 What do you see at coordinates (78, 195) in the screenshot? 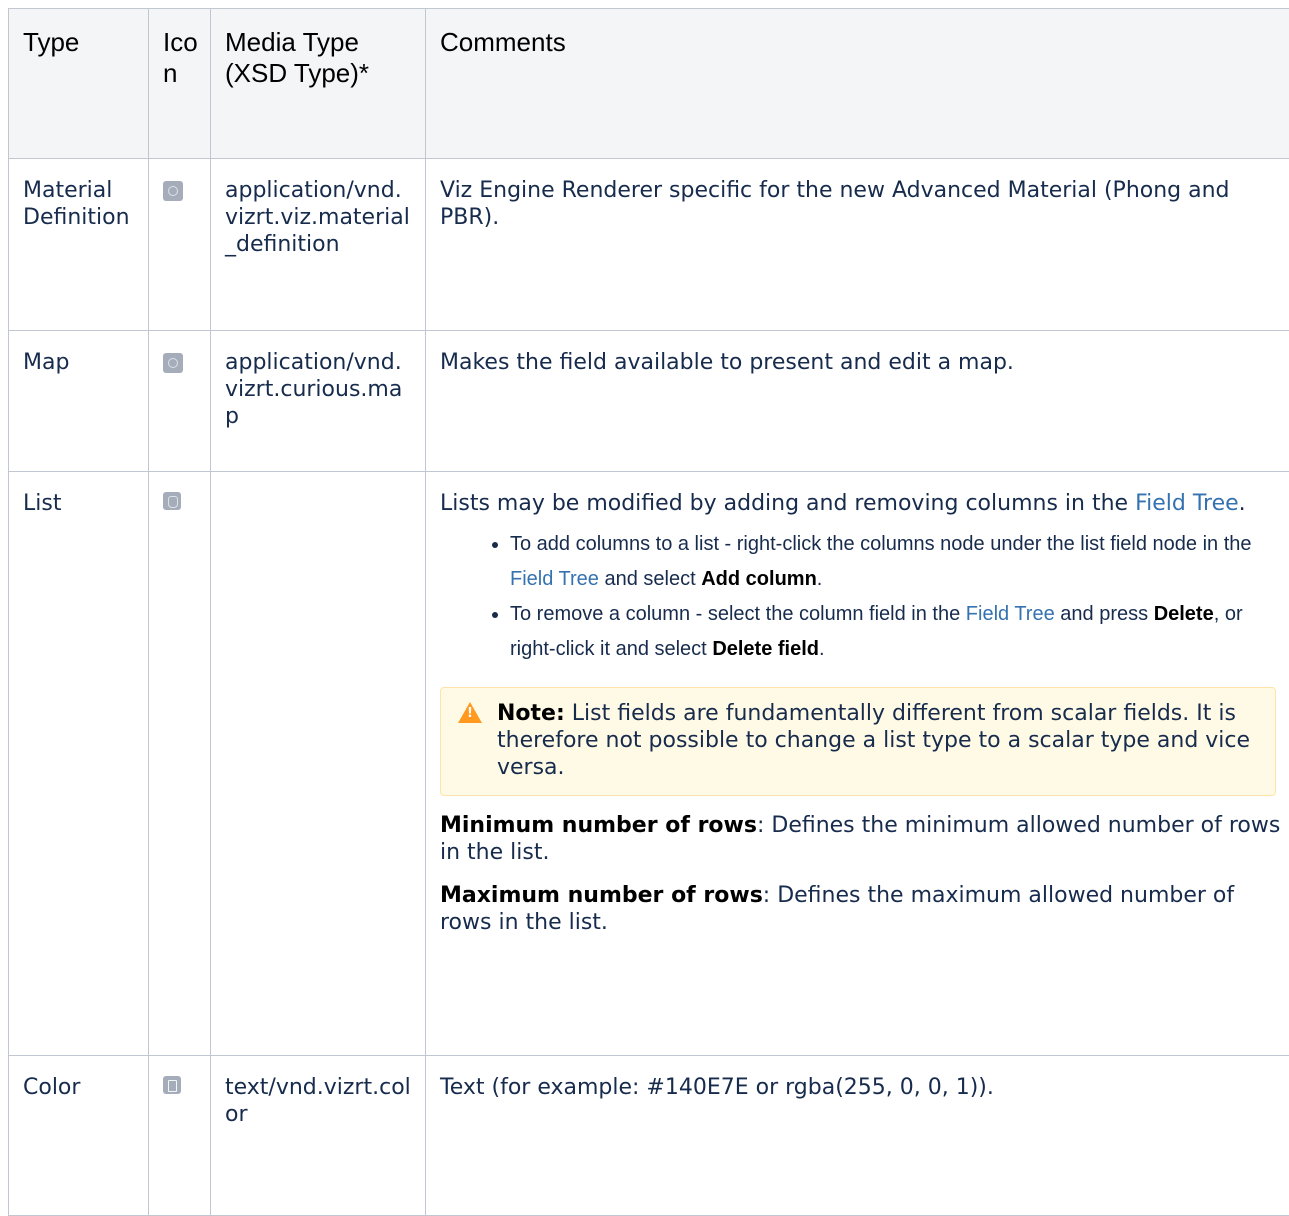
I see `type-cell: Material Definition` at bounding box center [78, 195].